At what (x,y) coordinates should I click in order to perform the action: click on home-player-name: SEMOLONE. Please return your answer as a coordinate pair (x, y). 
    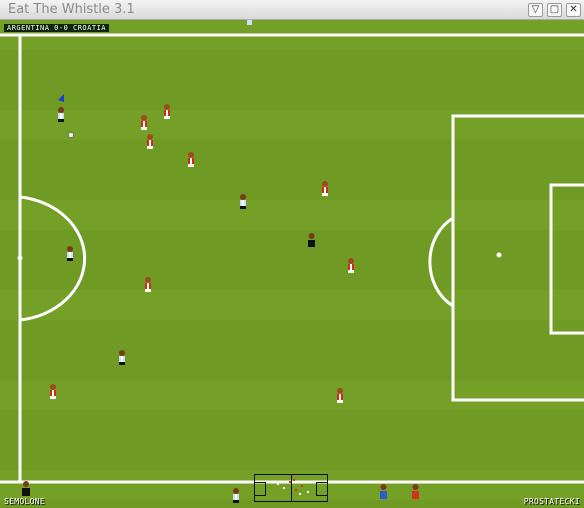
    Looking at the image, I should click on (24, 501).